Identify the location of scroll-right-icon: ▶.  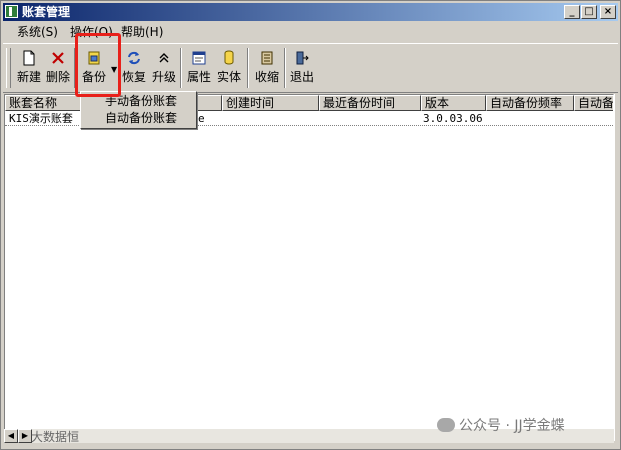
(25, 436).